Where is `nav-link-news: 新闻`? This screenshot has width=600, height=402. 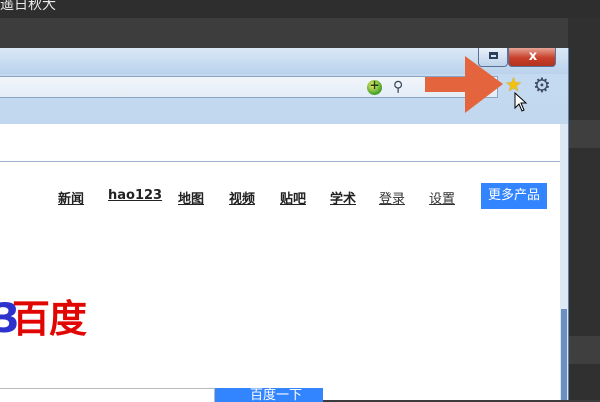
nav-link-news: 新闻 is located at coordinates (71, 197).